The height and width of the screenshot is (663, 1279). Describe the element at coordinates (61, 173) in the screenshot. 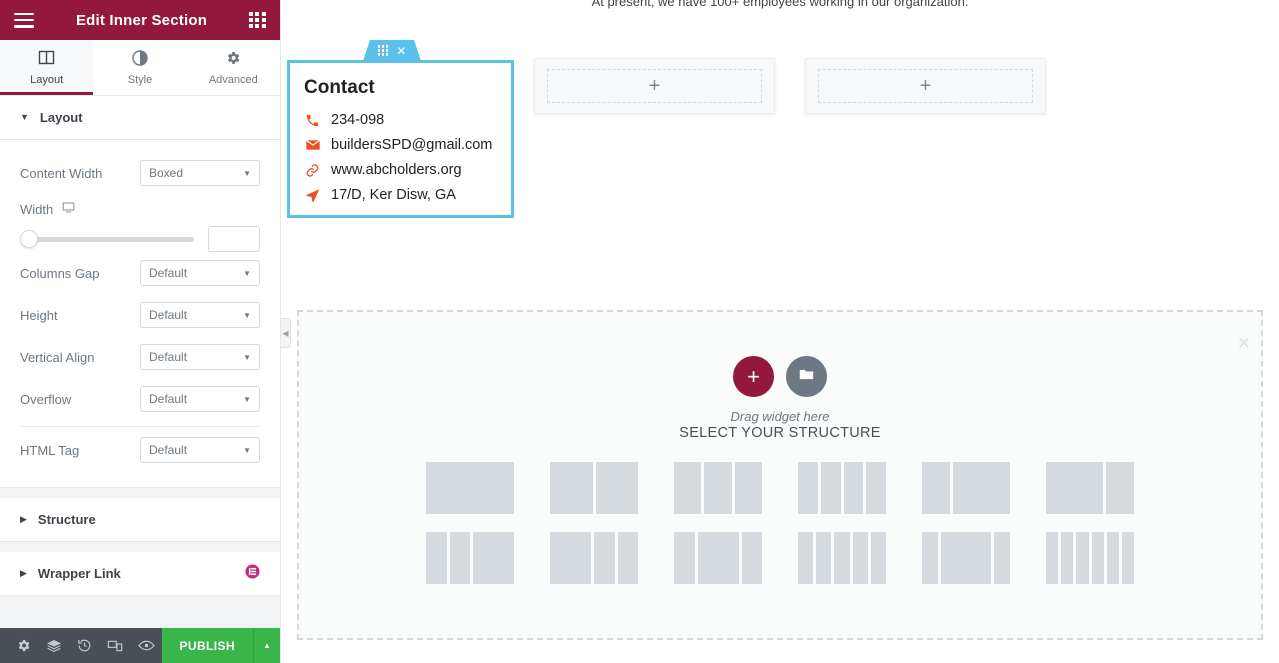

I see `control-content-width-label: Content Width` at that location.